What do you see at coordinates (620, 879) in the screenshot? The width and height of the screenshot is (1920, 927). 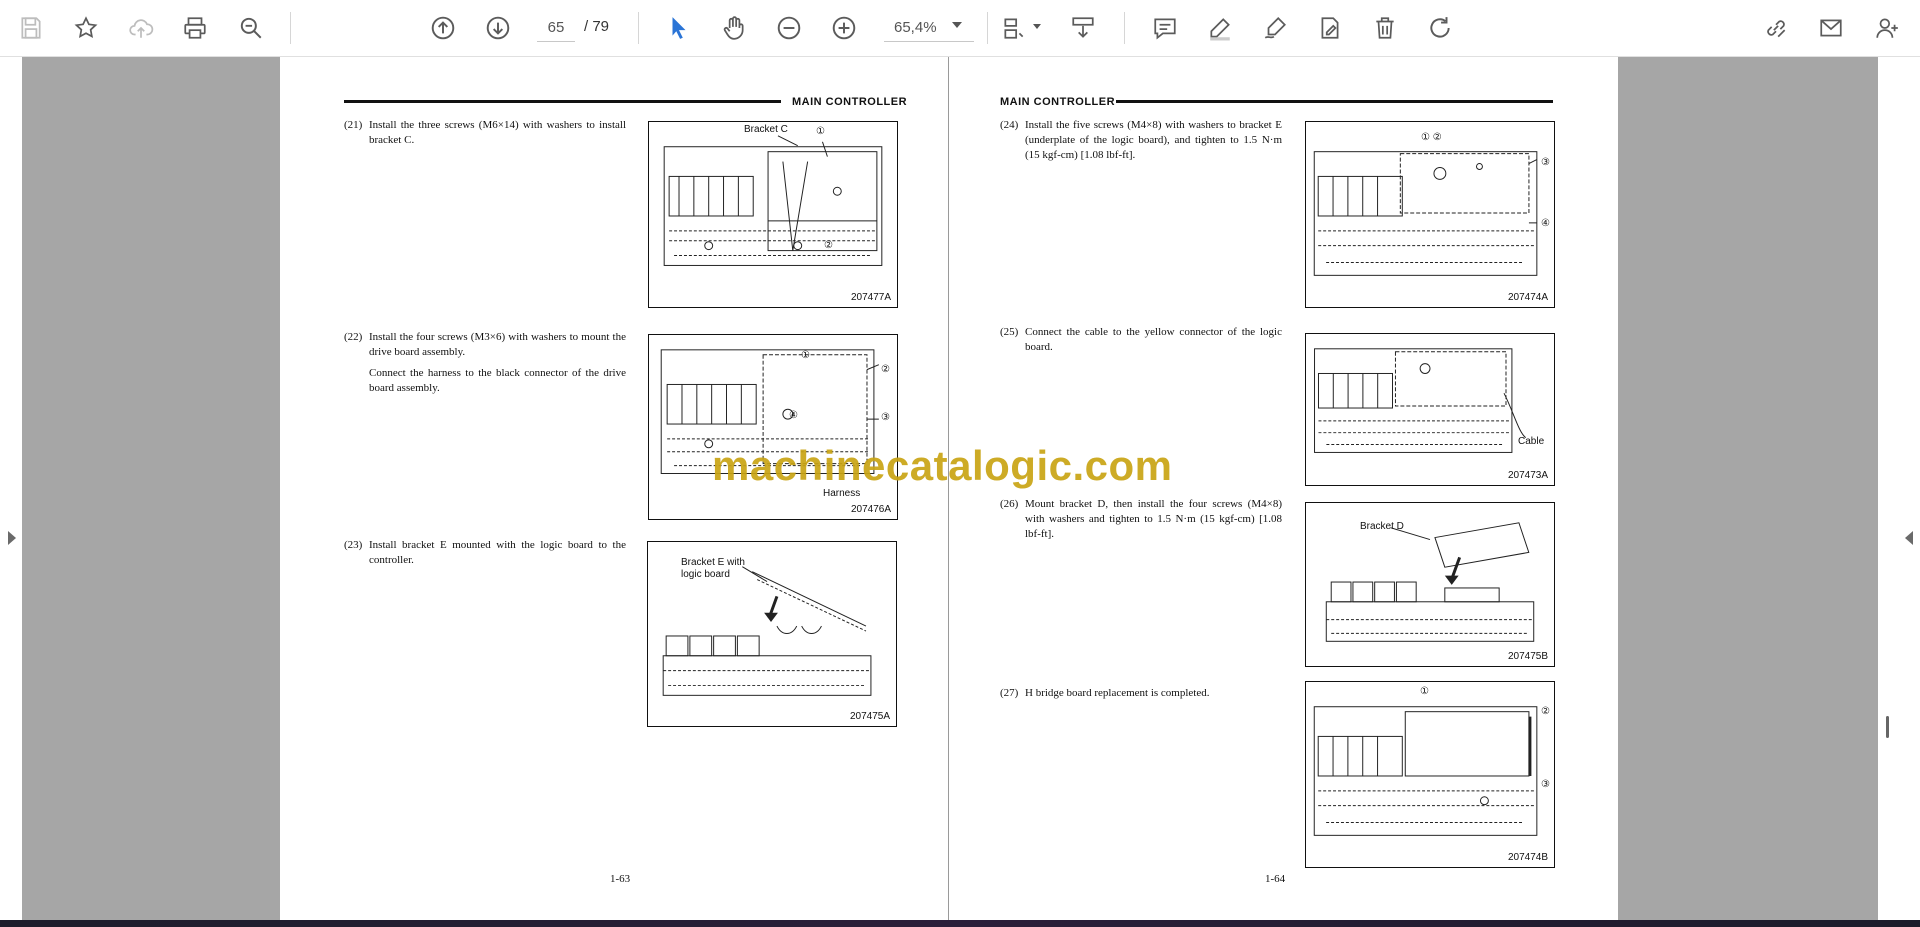 I see `page-number: 1-63` at bounding box center [620, 879].